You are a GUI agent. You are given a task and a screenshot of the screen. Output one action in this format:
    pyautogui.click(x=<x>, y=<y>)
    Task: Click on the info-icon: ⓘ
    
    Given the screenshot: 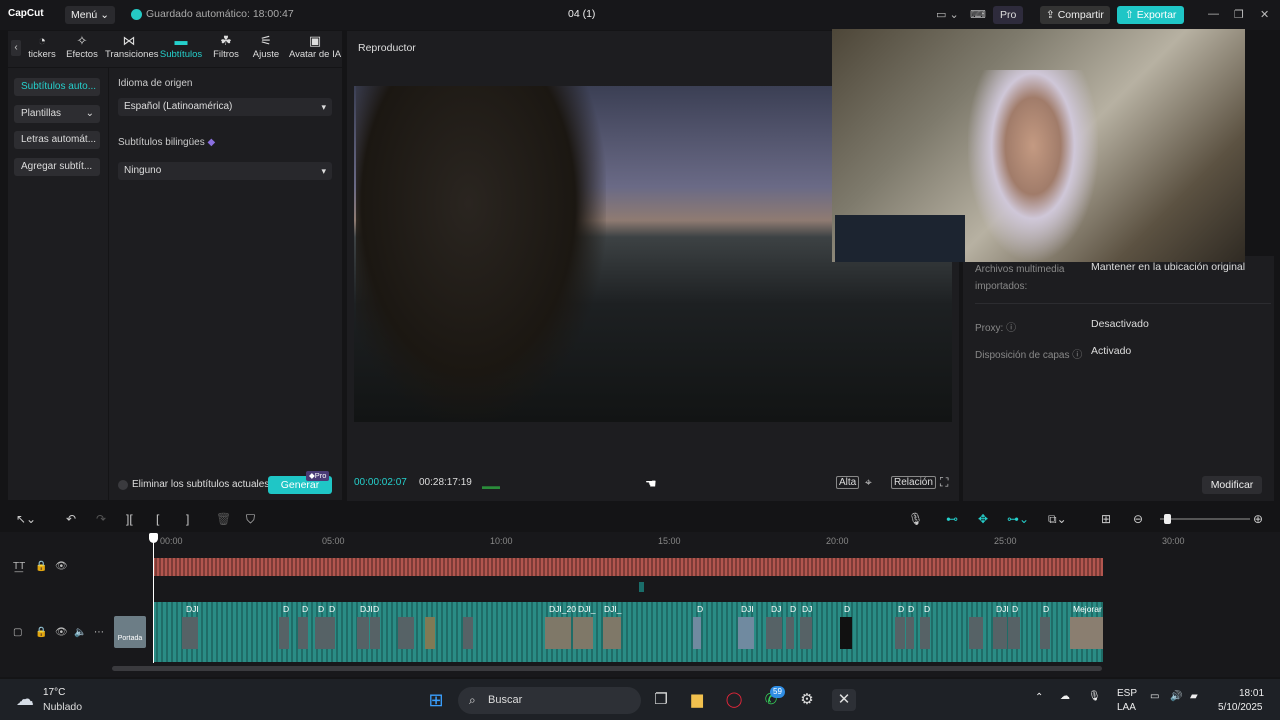 What is the action you would take?
    pyautogui.click(x=1077, y=355)
    